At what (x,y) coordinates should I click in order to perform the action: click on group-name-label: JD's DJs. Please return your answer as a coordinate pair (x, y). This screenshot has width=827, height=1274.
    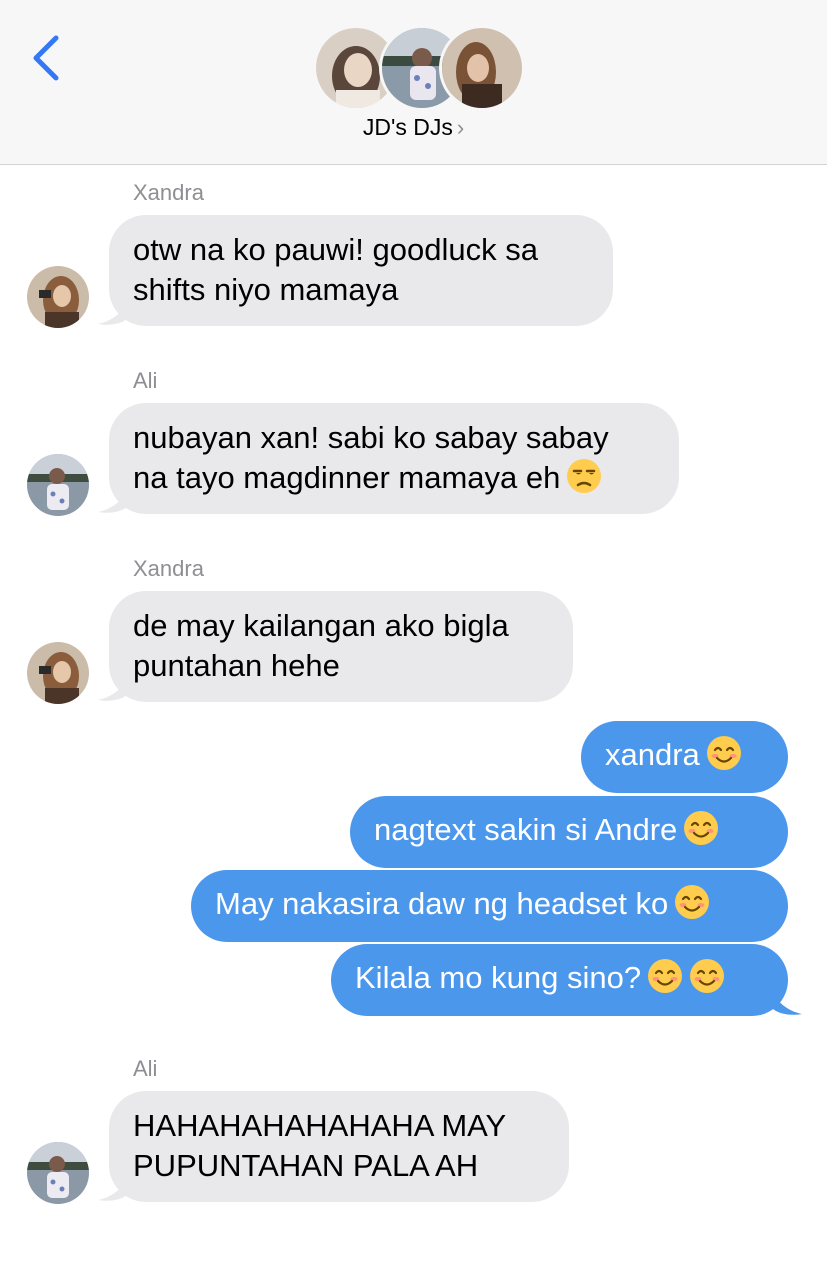
    Looking at the image, I should click on (407, 127).